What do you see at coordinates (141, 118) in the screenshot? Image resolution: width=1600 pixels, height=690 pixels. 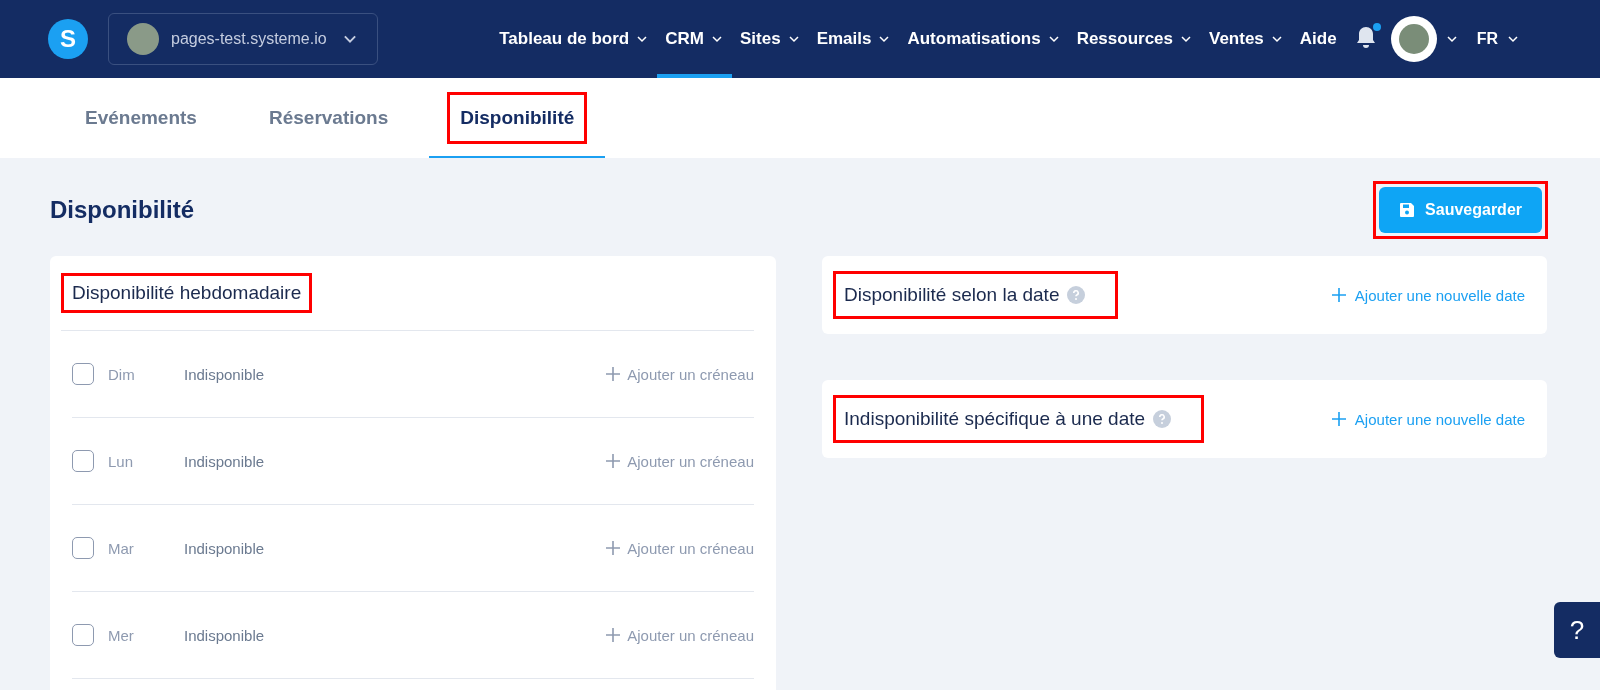 I see `tab: Evénements` at bounding box center [141, 118].